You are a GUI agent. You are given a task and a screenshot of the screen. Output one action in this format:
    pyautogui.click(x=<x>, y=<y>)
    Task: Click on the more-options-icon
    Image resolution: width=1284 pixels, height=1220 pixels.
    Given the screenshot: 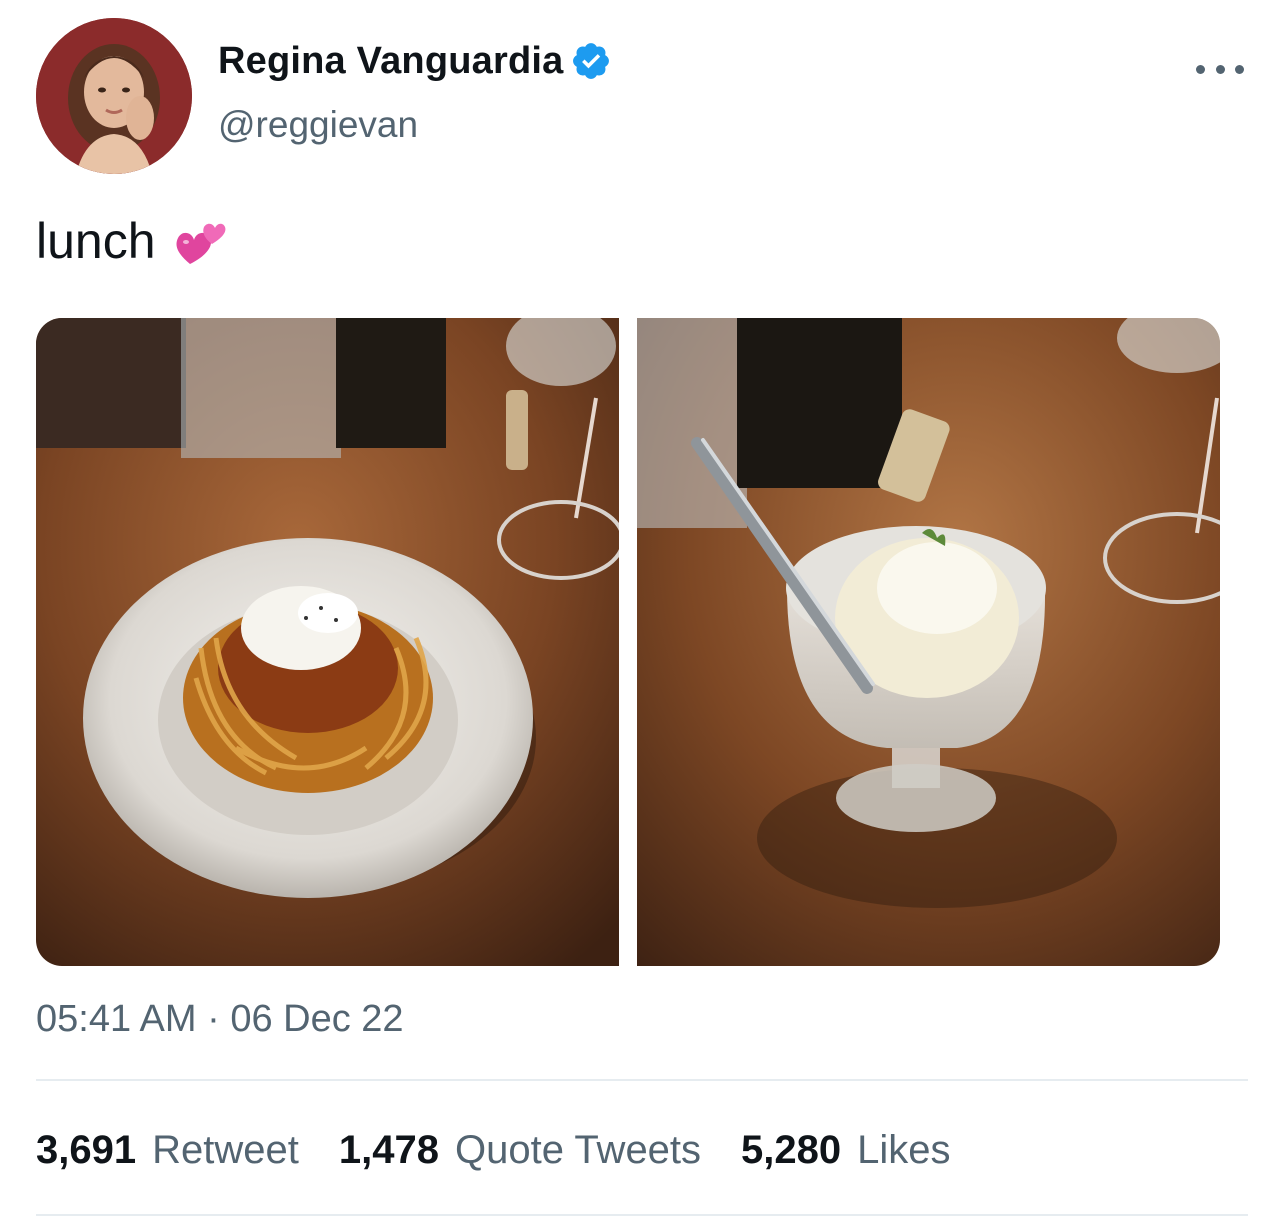 What is the action you would take?
    pyautogui.click(x=1220, y=69)
    